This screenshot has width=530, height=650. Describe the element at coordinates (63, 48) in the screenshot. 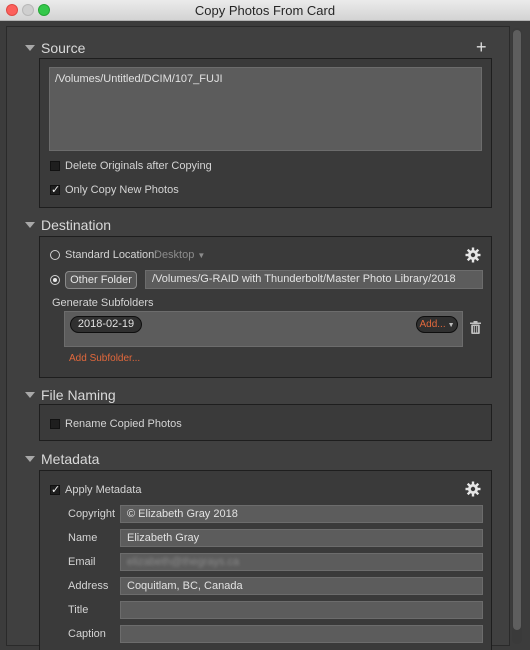

I see `source-title: Source` at that location.